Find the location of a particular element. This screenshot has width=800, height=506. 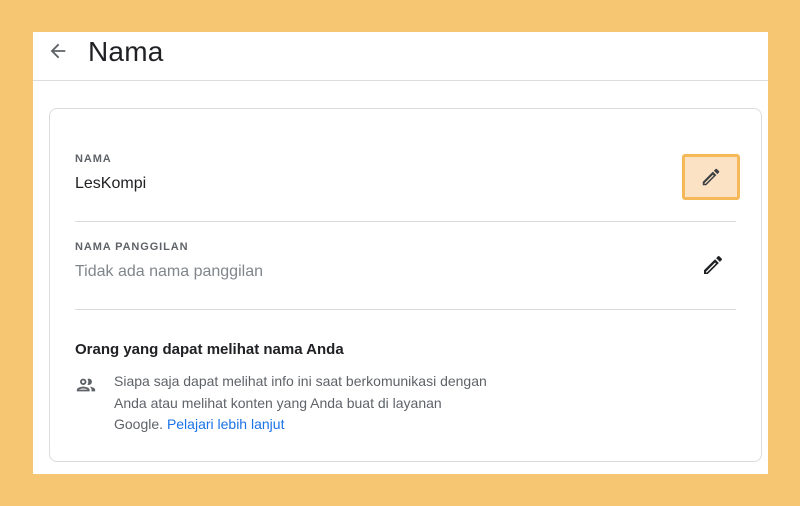

nickname-label: NAMA PANGGILAN is located at coordinates (132, 247).